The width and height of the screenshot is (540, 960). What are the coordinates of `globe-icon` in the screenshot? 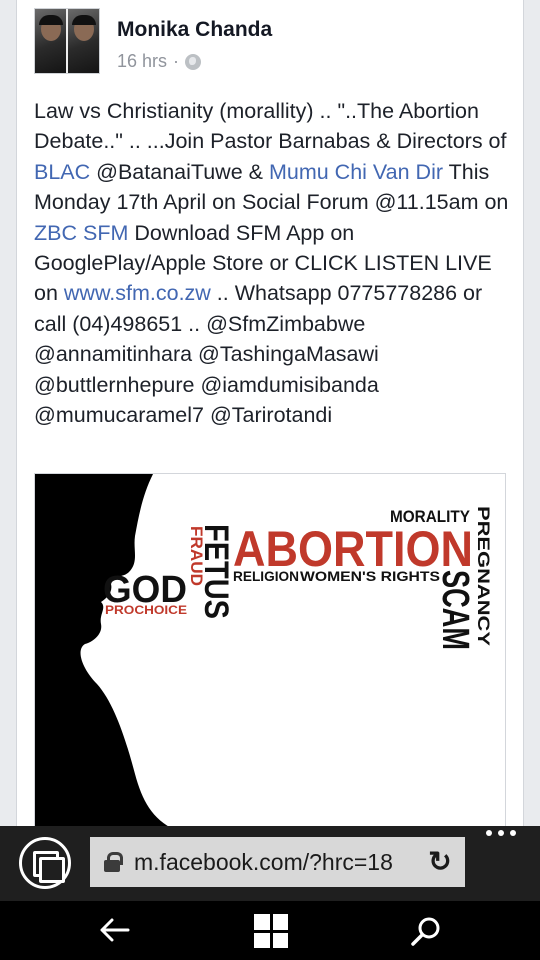 It's located at (193, 61).